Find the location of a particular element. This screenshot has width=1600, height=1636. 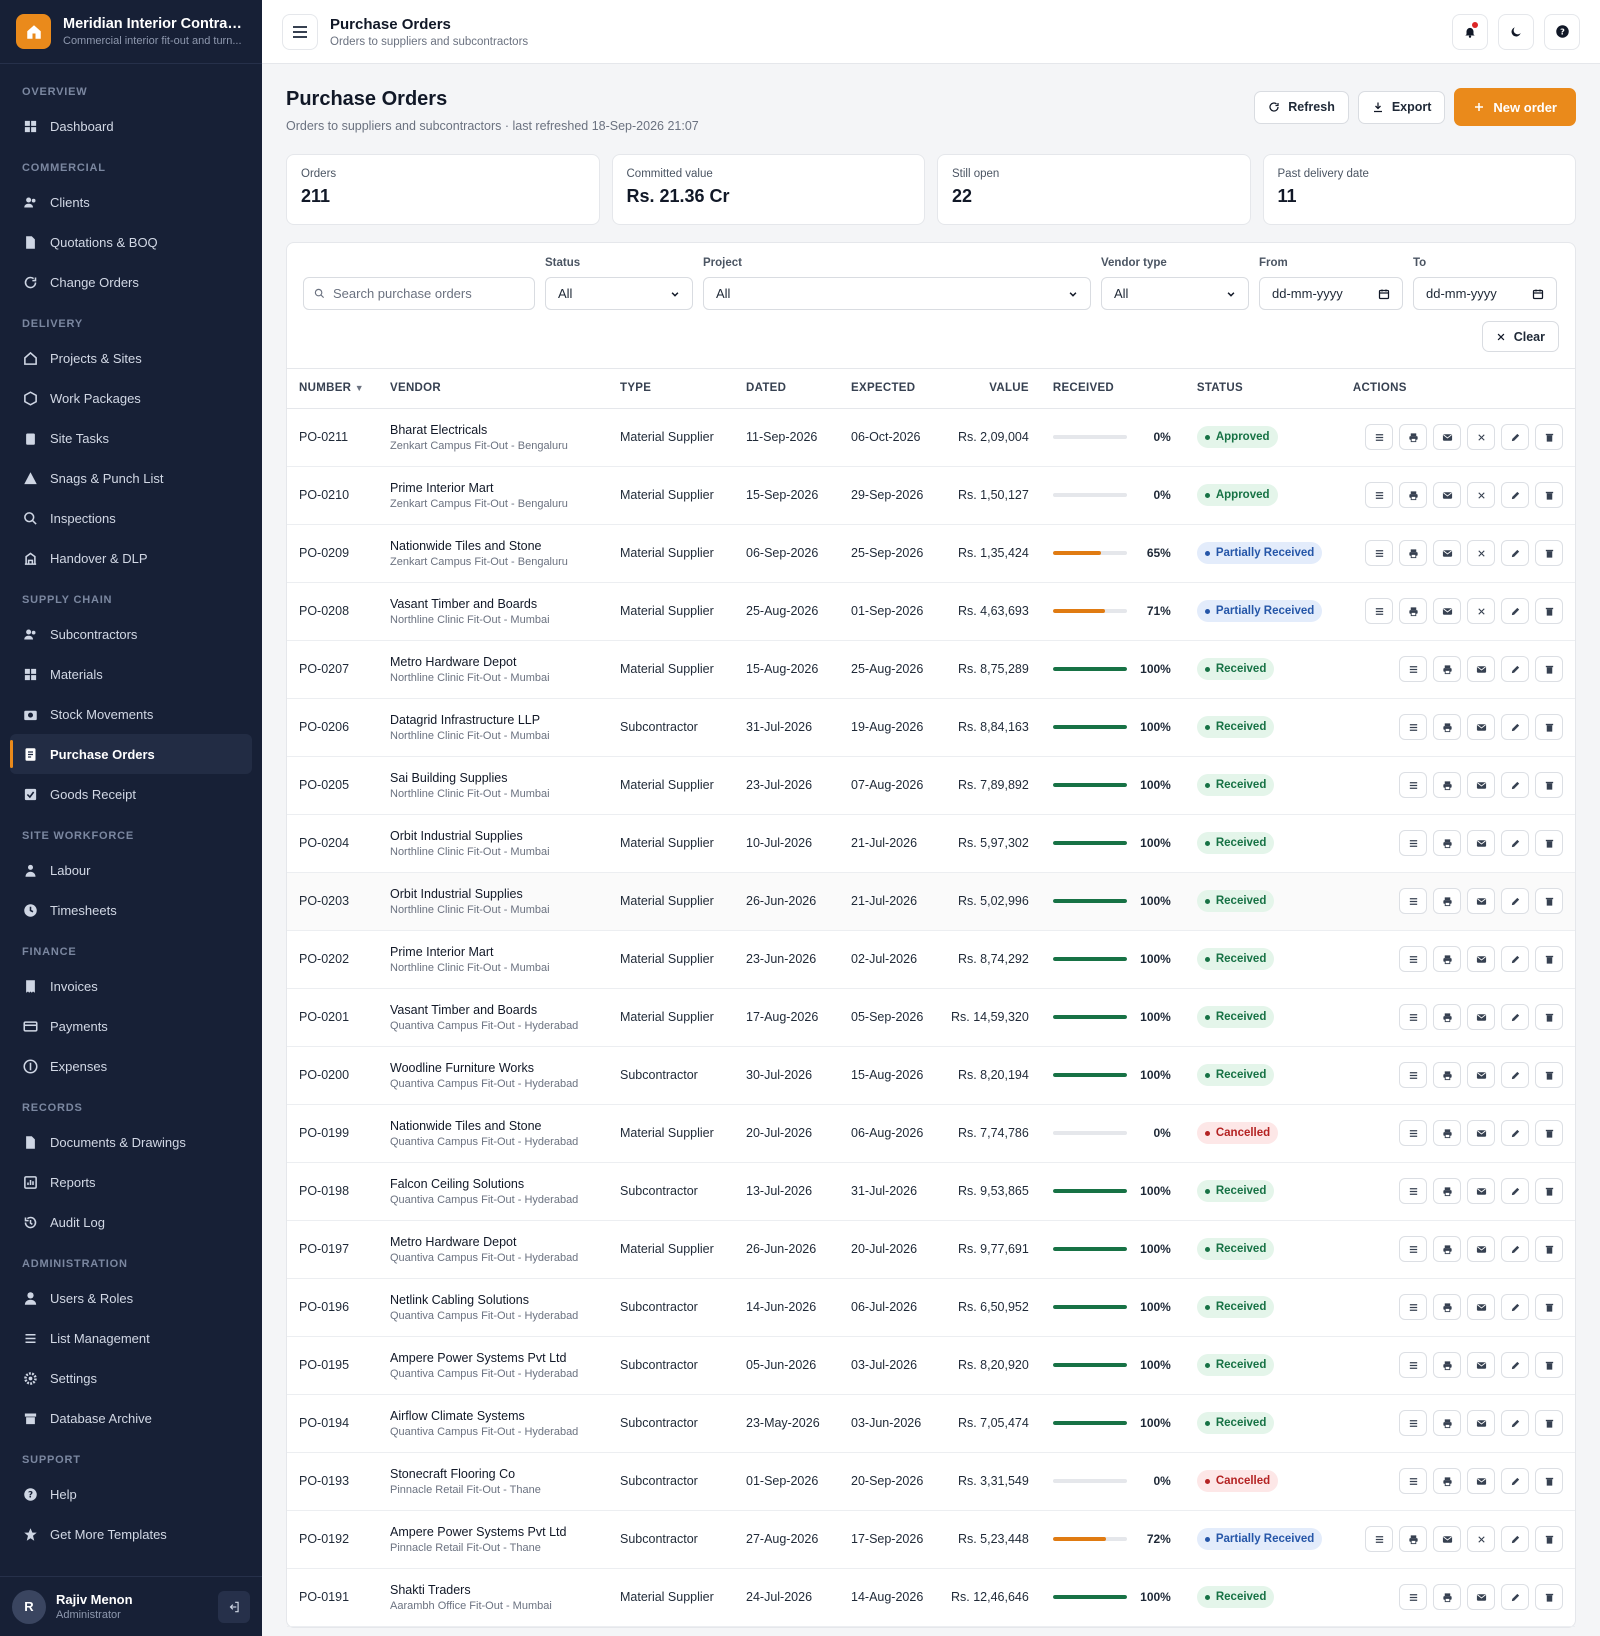

sidebar-item-settings: Settings is located at coordinates (131, 1378).